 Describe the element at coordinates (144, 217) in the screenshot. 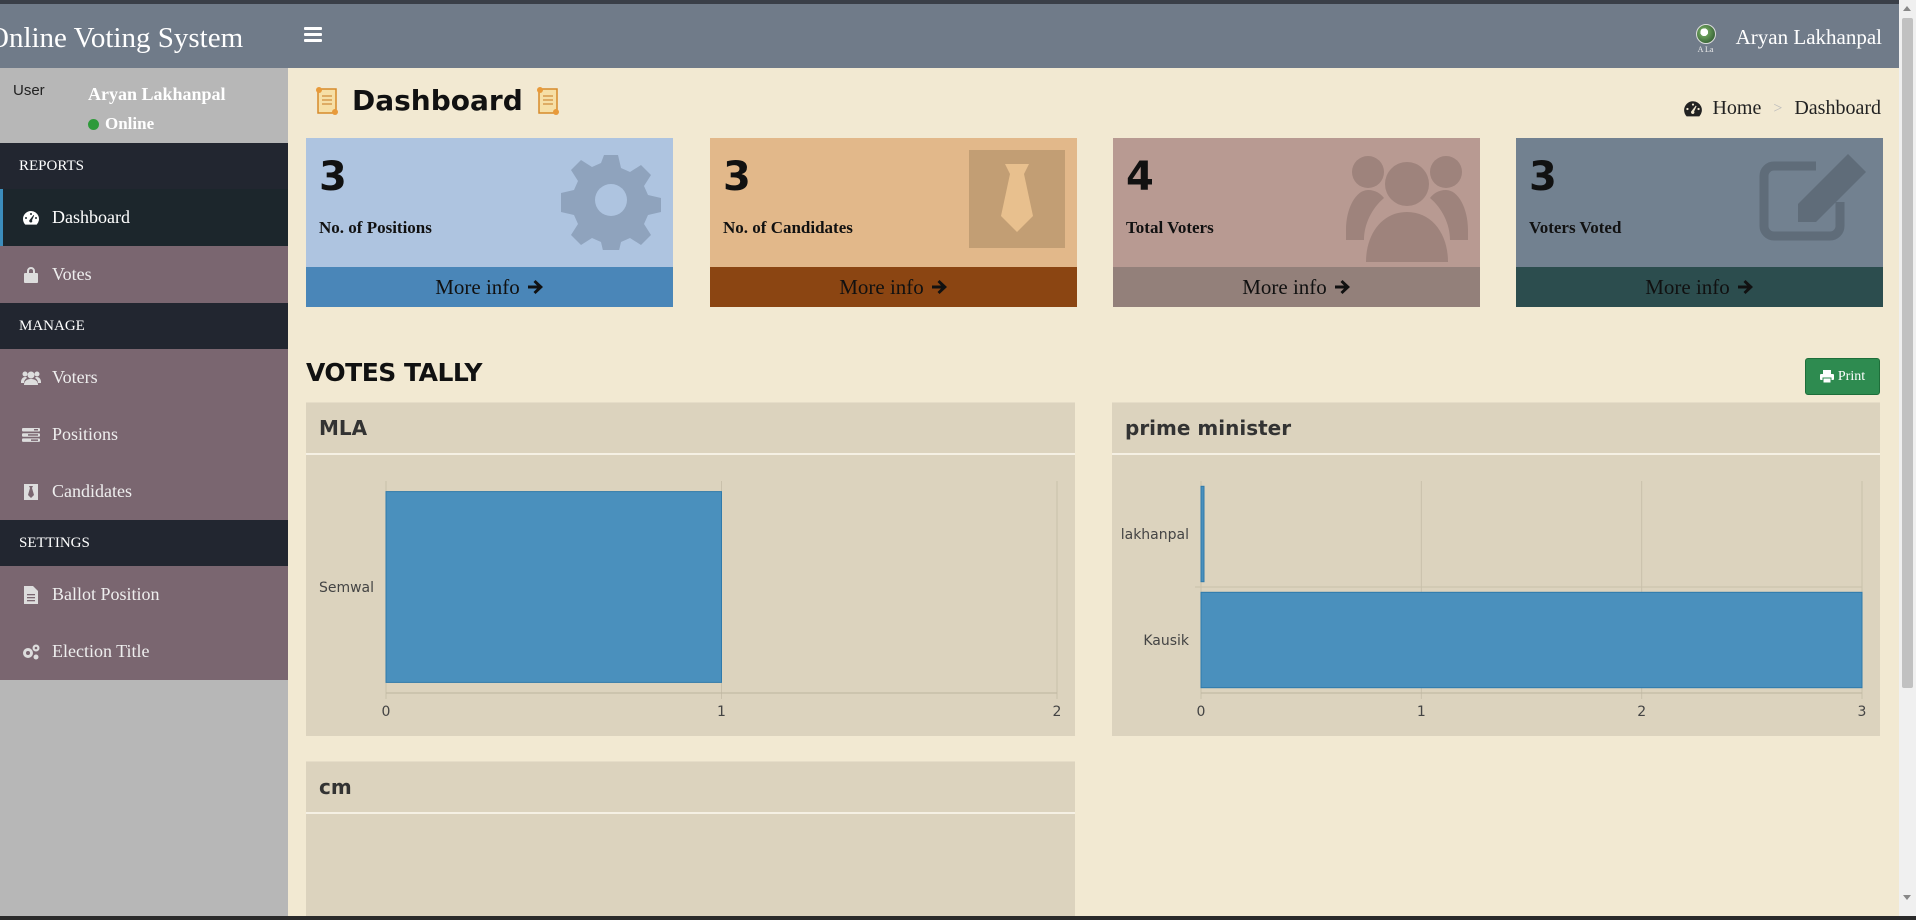

I see `sidebar-item-dashboard: Dashboard` at that location.